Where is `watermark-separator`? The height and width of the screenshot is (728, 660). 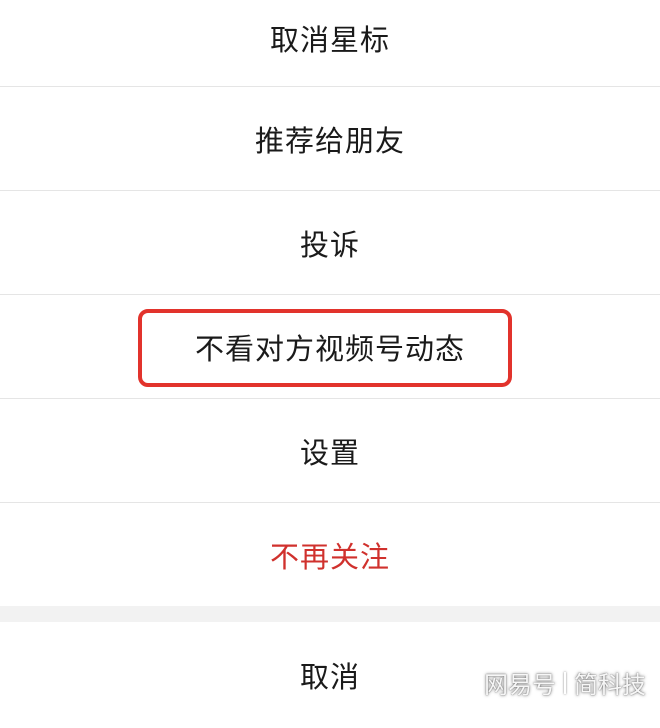
watermark-separator is located at coordinates (565, 682).